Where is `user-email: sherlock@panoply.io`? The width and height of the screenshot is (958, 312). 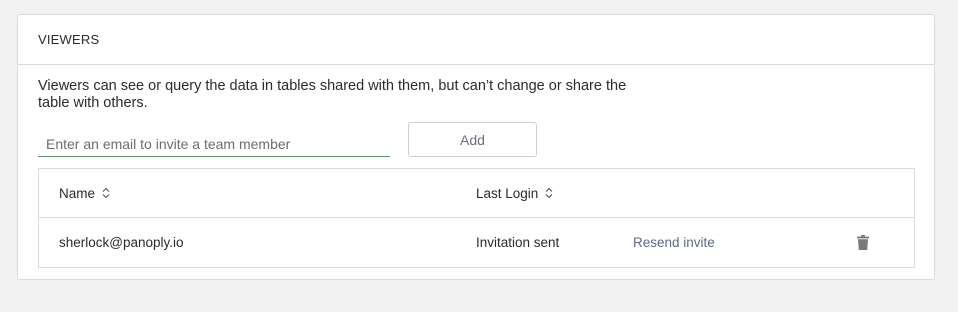
user-email: sherlock@panoply.io is located at coordinates (121, 242).